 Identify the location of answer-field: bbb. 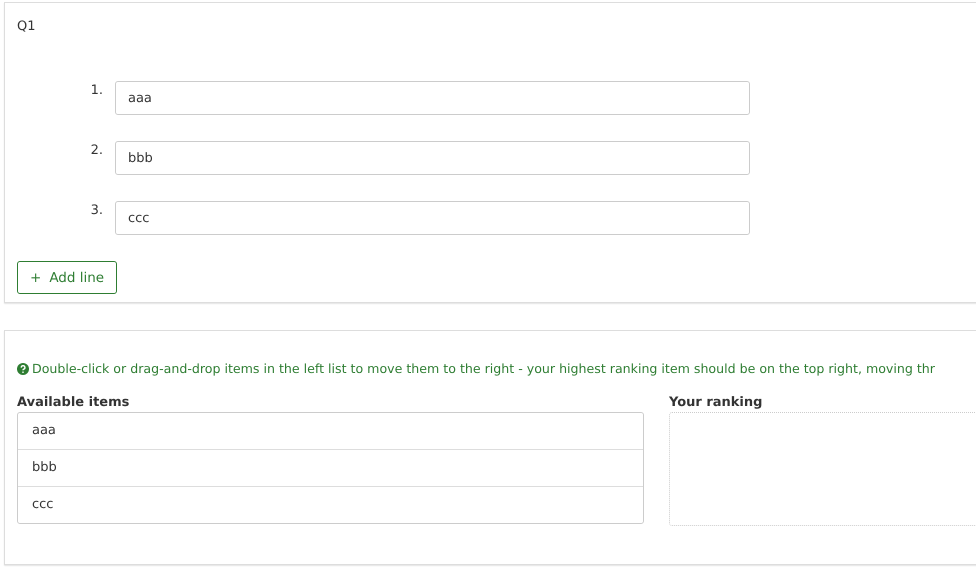
(432, 158).